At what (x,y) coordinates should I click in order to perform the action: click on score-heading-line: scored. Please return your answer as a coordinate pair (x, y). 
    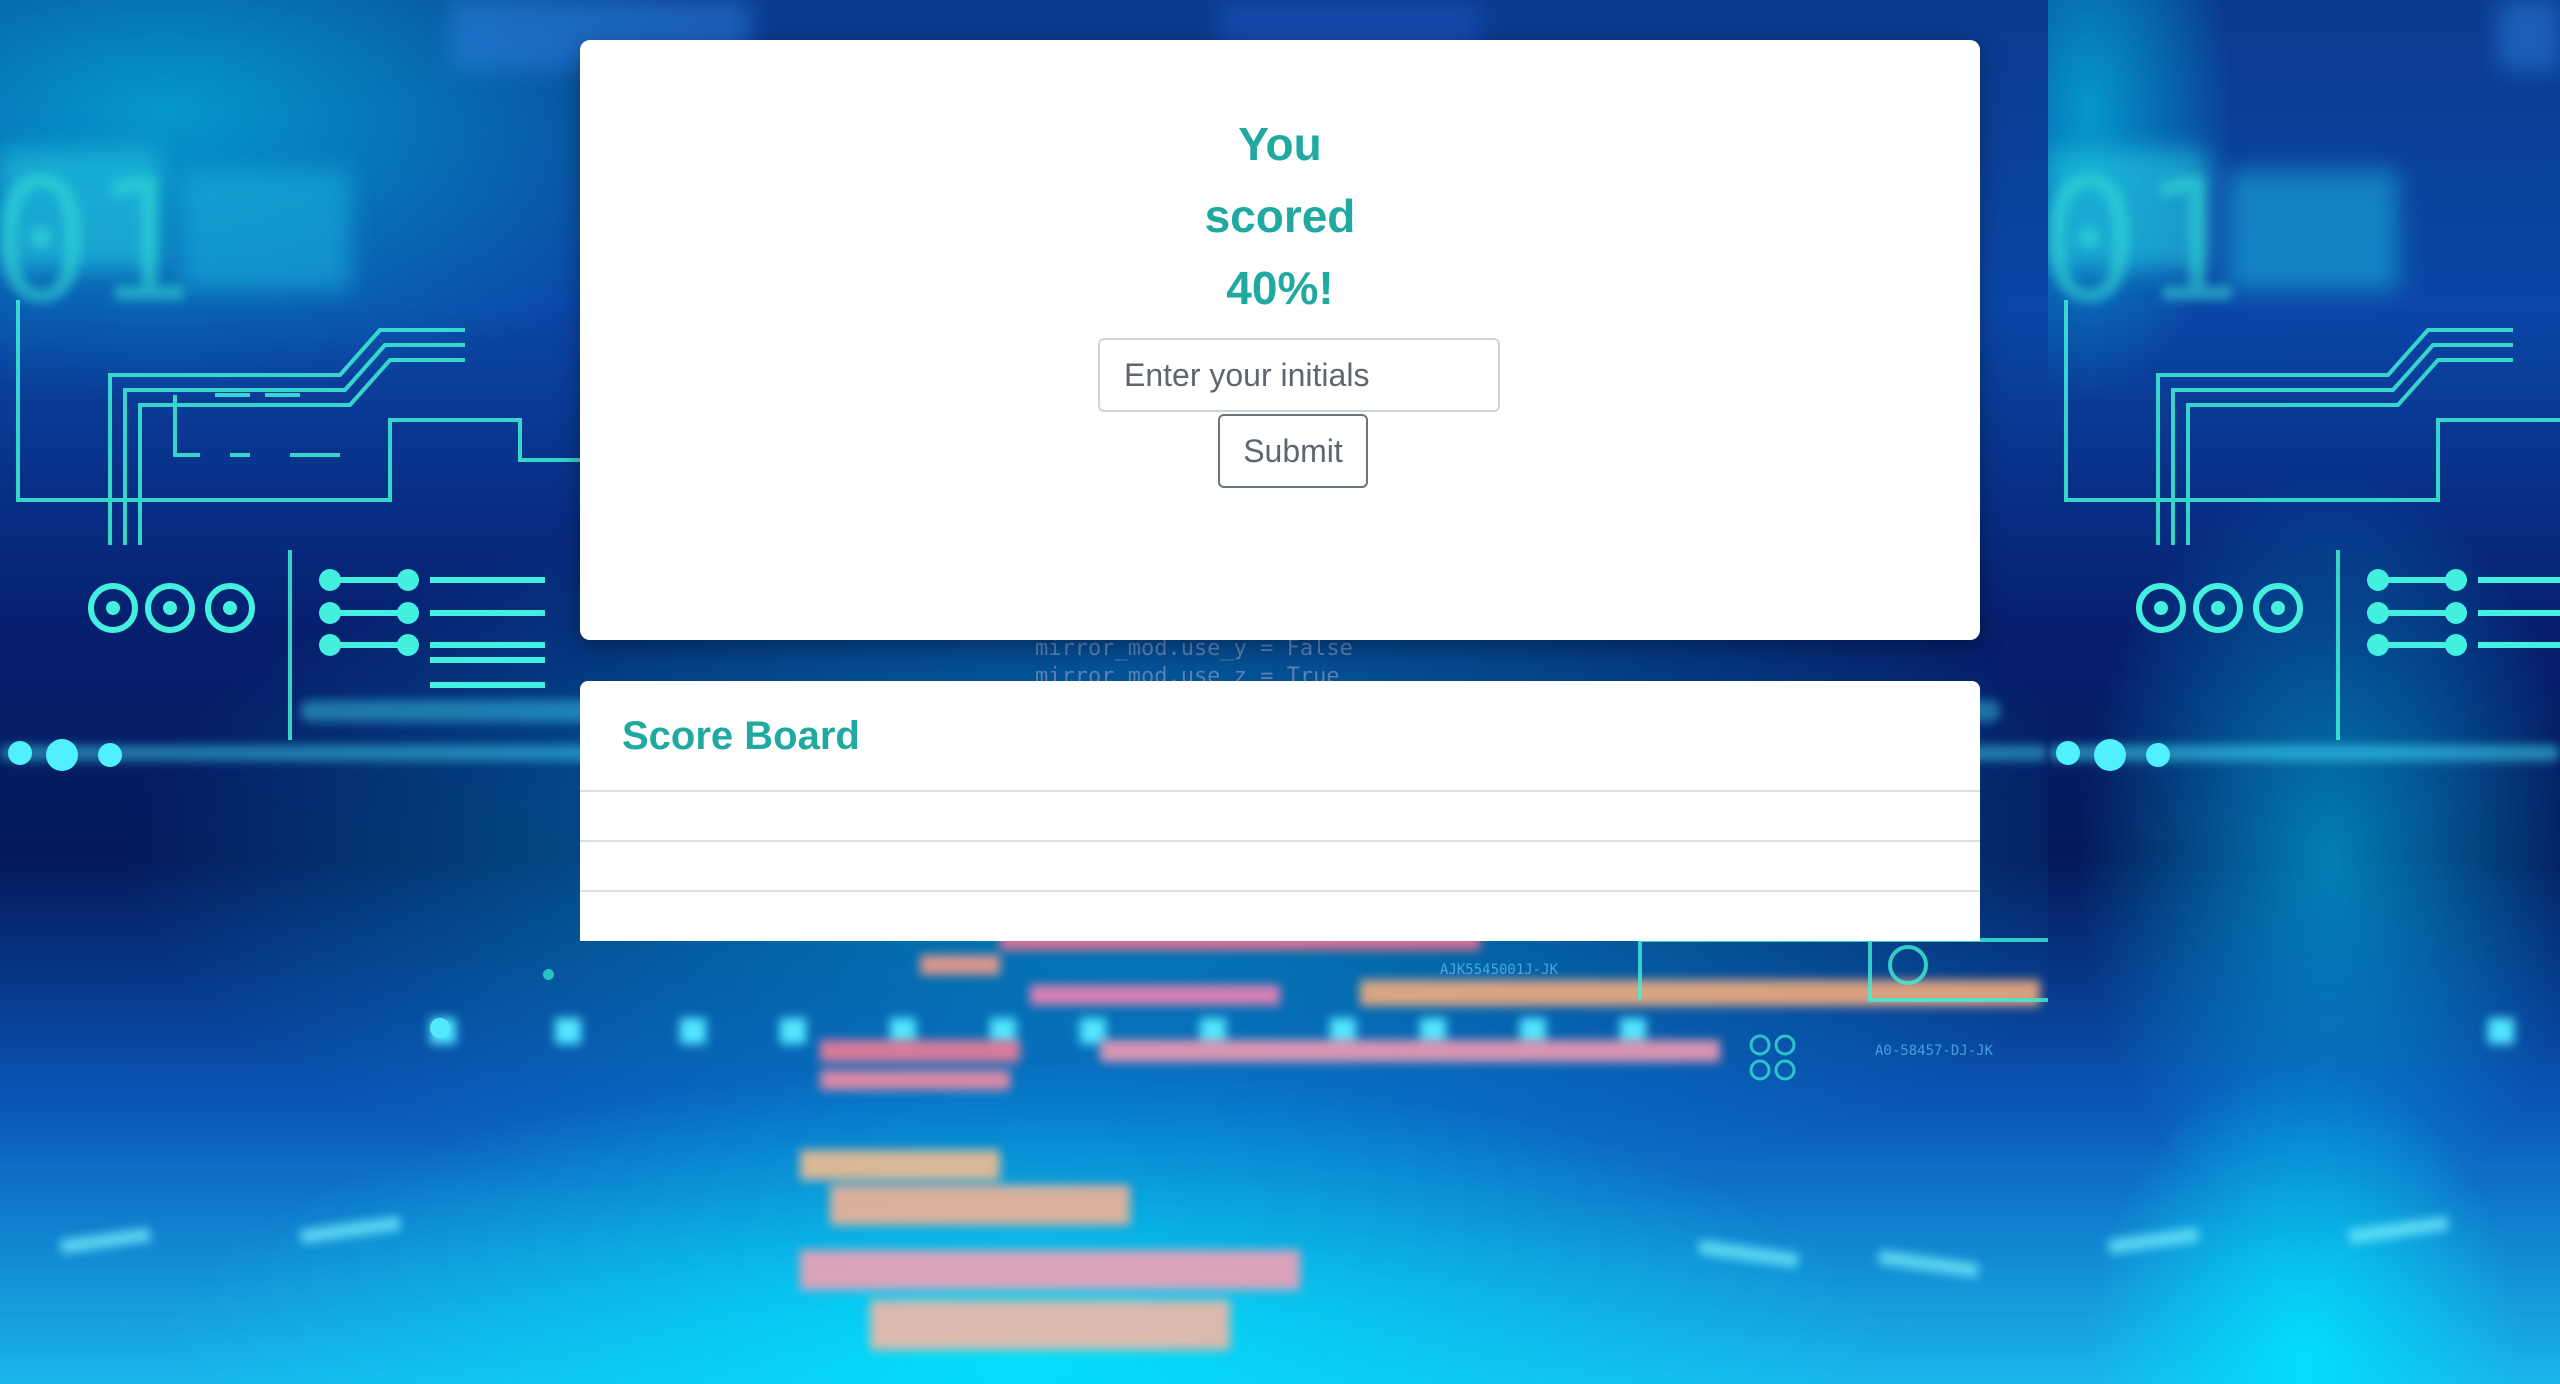
    Looking at the image, I should click on (1280, 216).